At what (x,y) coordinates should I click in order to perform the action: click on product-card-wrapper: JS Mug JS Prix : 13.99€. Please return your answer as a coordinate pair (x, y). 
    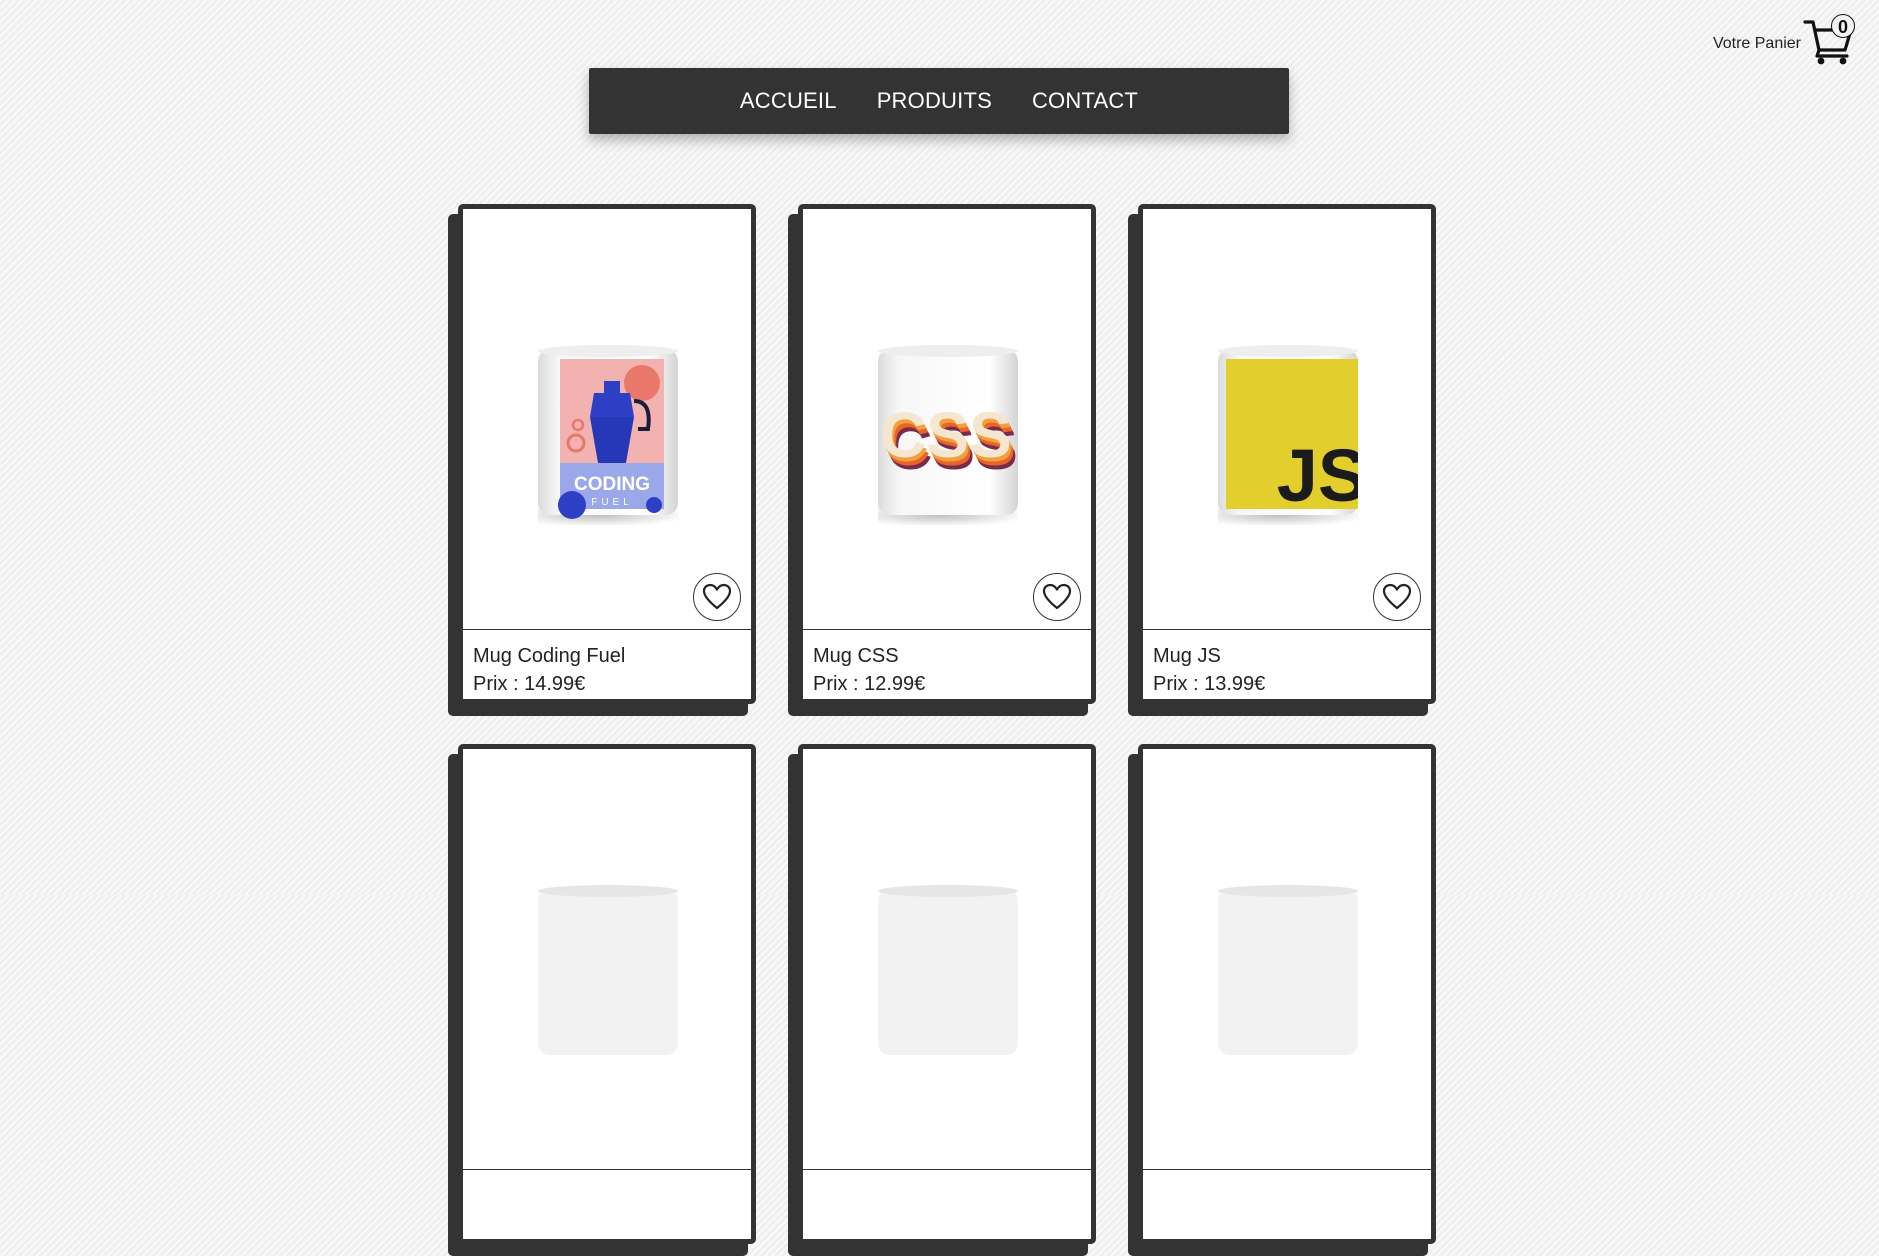
    Looking at the image, I should click on (1284, 460).